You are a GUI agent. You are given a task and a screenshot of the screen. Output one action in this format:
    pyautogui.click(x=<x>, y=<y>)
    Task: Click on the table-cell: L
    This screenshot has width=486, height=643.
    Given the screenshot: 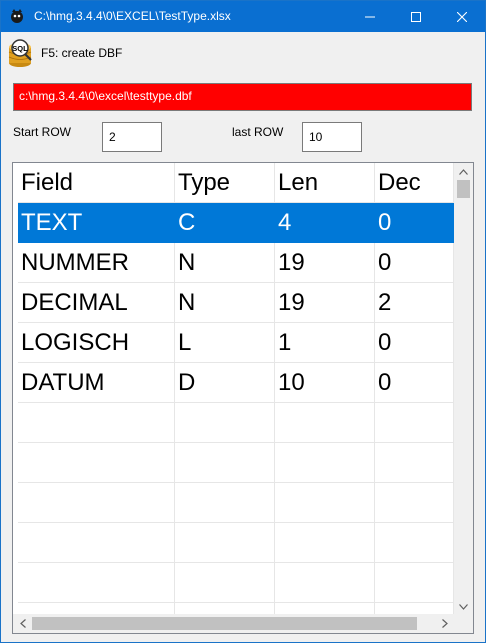 What is the action you would take?
    pyautogui.click(x=225, y=343)
    